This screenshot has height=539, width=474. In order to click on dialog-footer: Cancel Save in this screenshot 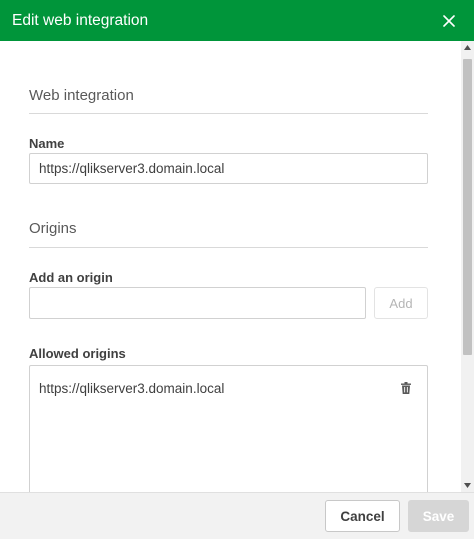, I will do `click(237, 515)`.